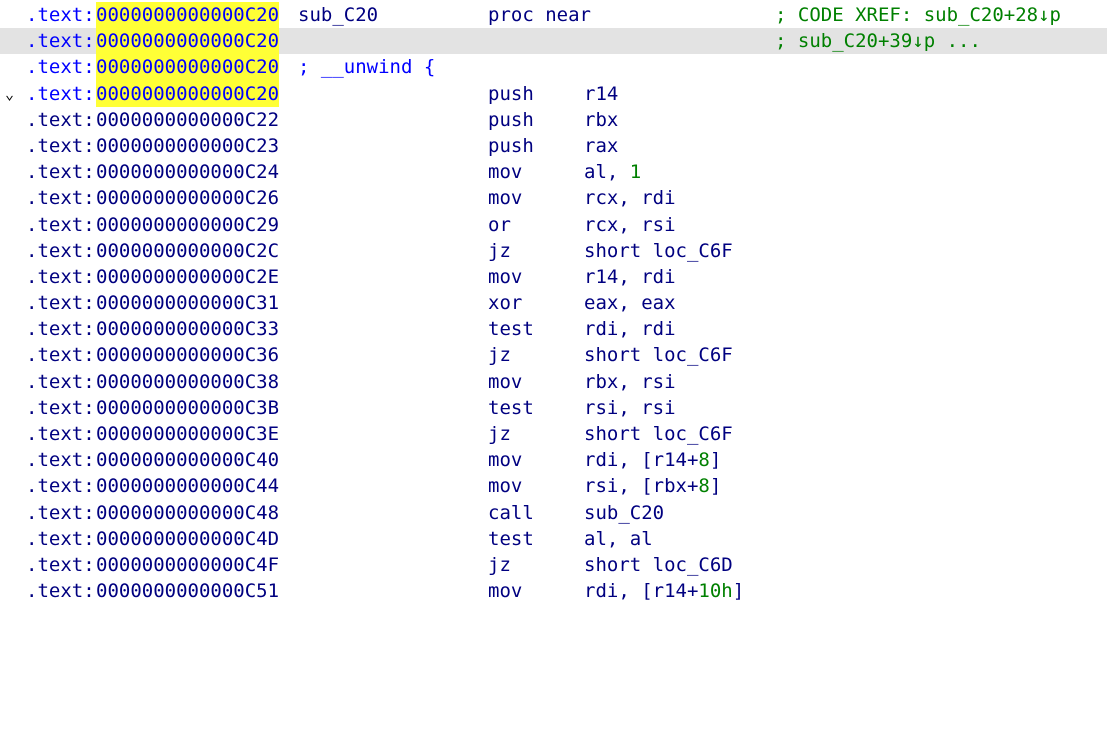 The width and height of the screenshot is (1107, 735). I want to click on address: 0000000000000C4F, so click(187, 565).